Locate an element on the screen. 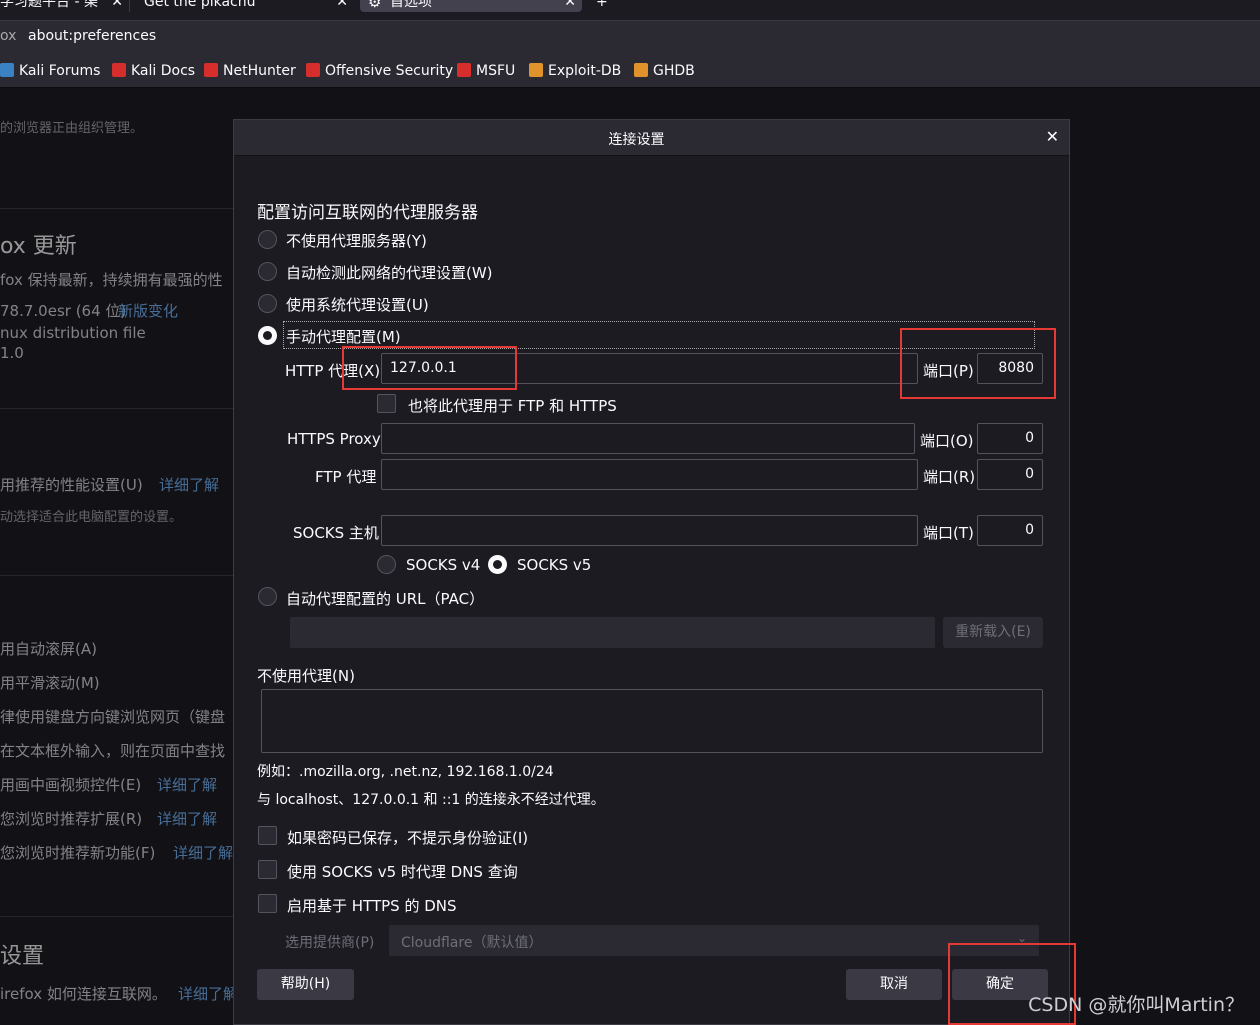 This screenshot has width=1260, height=1025. provider-value: Cloudflare（默认值） is located at coordinates (472, 943).